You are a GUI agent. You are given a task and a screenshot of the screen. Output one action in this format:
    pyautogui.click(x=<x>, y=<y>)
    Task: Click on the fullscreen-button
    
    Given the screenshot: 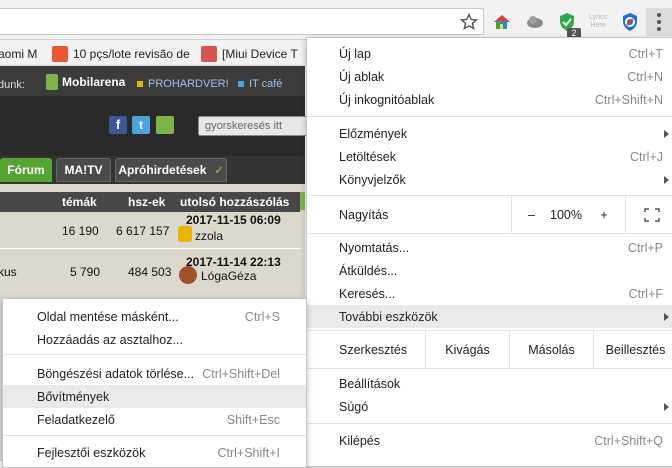 What is the action you would take?
    pyautogui.click(x=648, y=214)
    